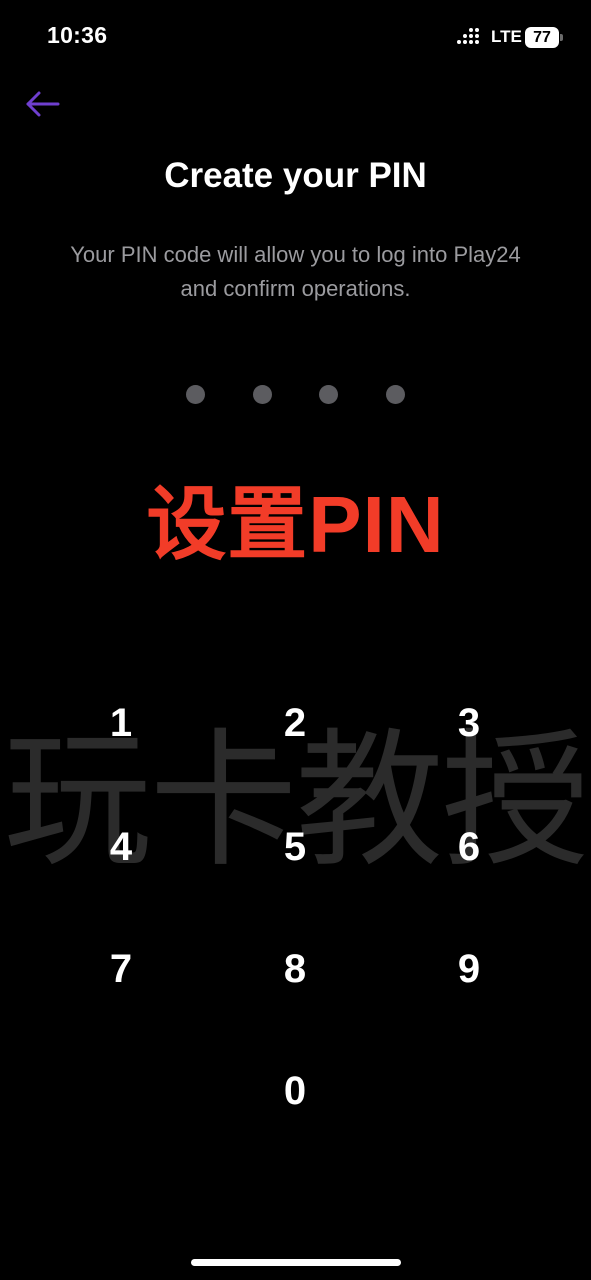 Image resolution: width=591 pixels, height=1280 pixels. I want to click on key-5: 5, so click(295, 847).